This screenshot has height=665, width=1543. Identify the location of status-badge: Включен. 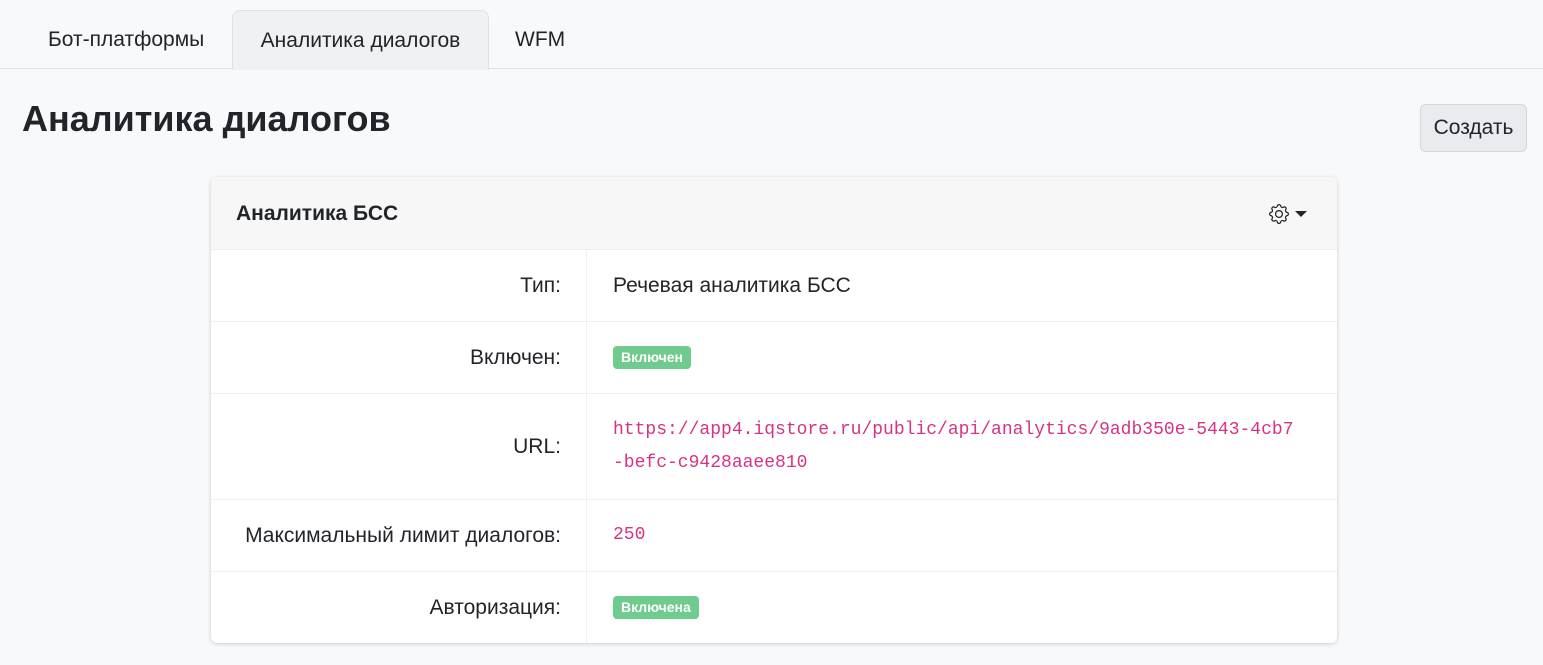
(652, 357).